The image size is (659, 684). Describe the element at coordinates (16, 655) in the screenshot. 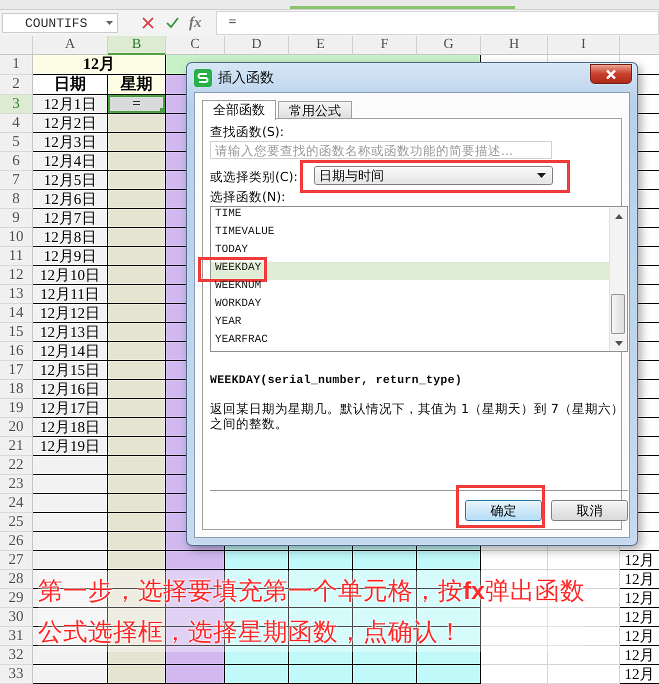

I see `row-header: 32` at that location.